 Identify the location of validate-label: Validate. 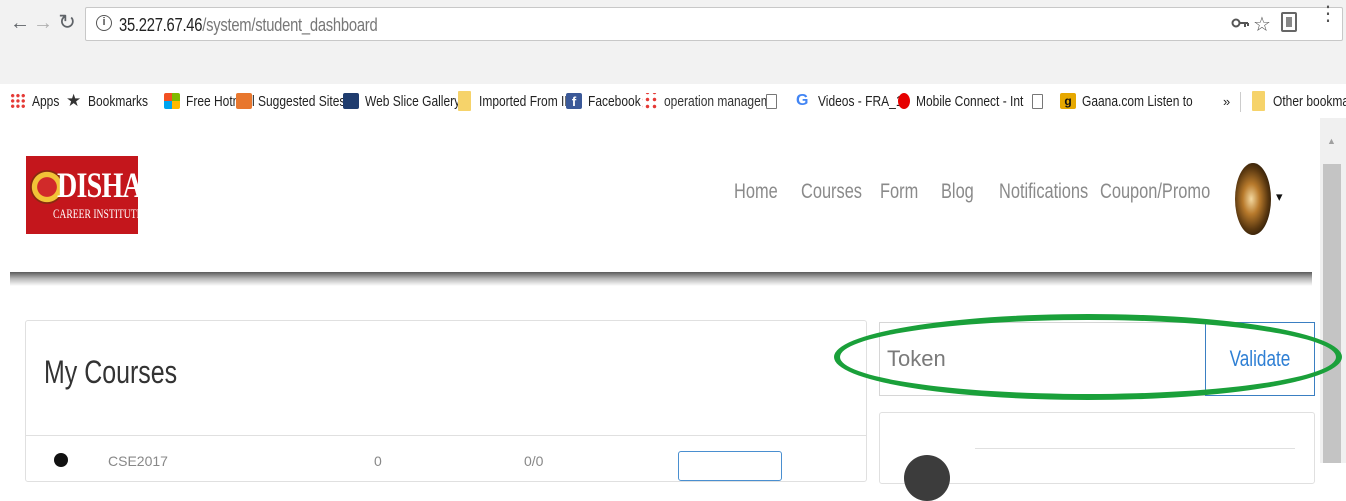
(1260, 358).